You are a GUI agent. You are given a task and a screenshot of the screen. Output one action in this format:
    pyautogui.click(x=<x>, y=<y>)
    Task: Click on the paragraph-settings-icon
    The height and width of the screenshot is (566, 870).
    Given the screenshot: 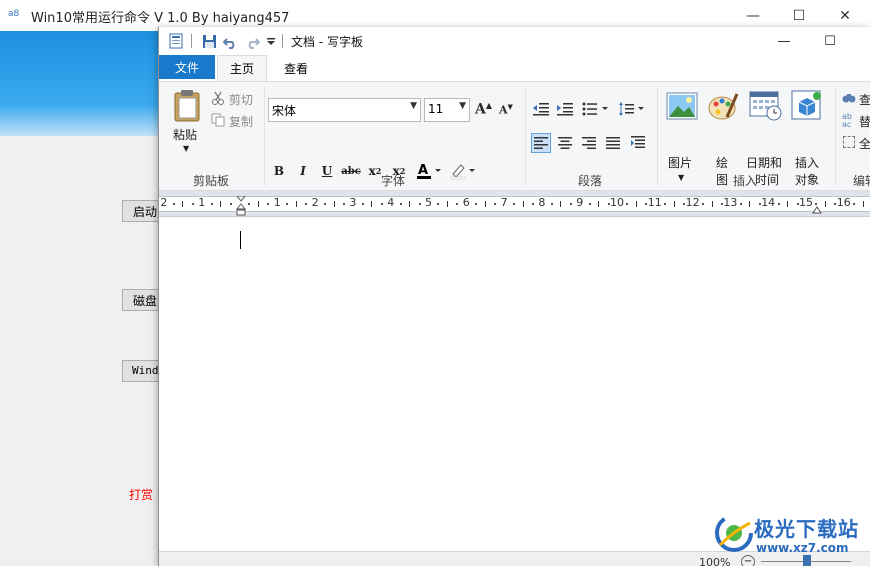 What is the action you would take?
    pyautogui.click(x=638, y=143)
    